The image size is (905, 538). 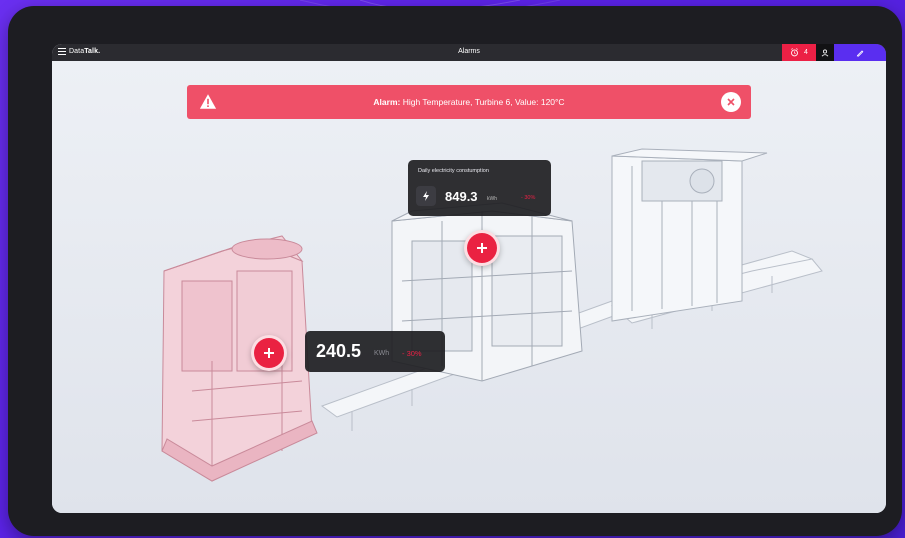 I want to click on close-icon, so click(x=731, y=102).